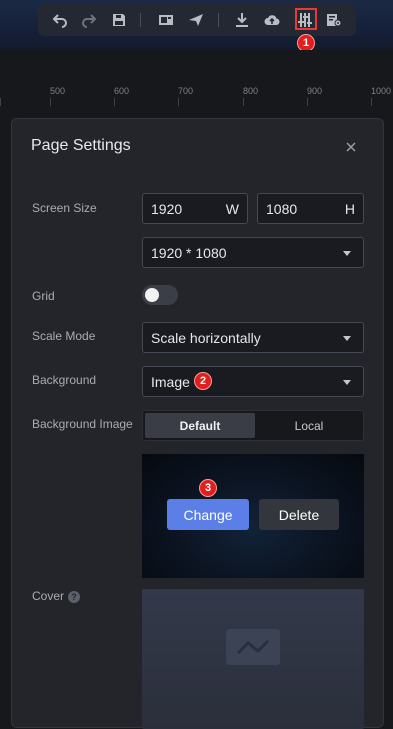 The height and width of the screenshot is (729, 393). I want to click on change-button: Change, so click(208, 514).